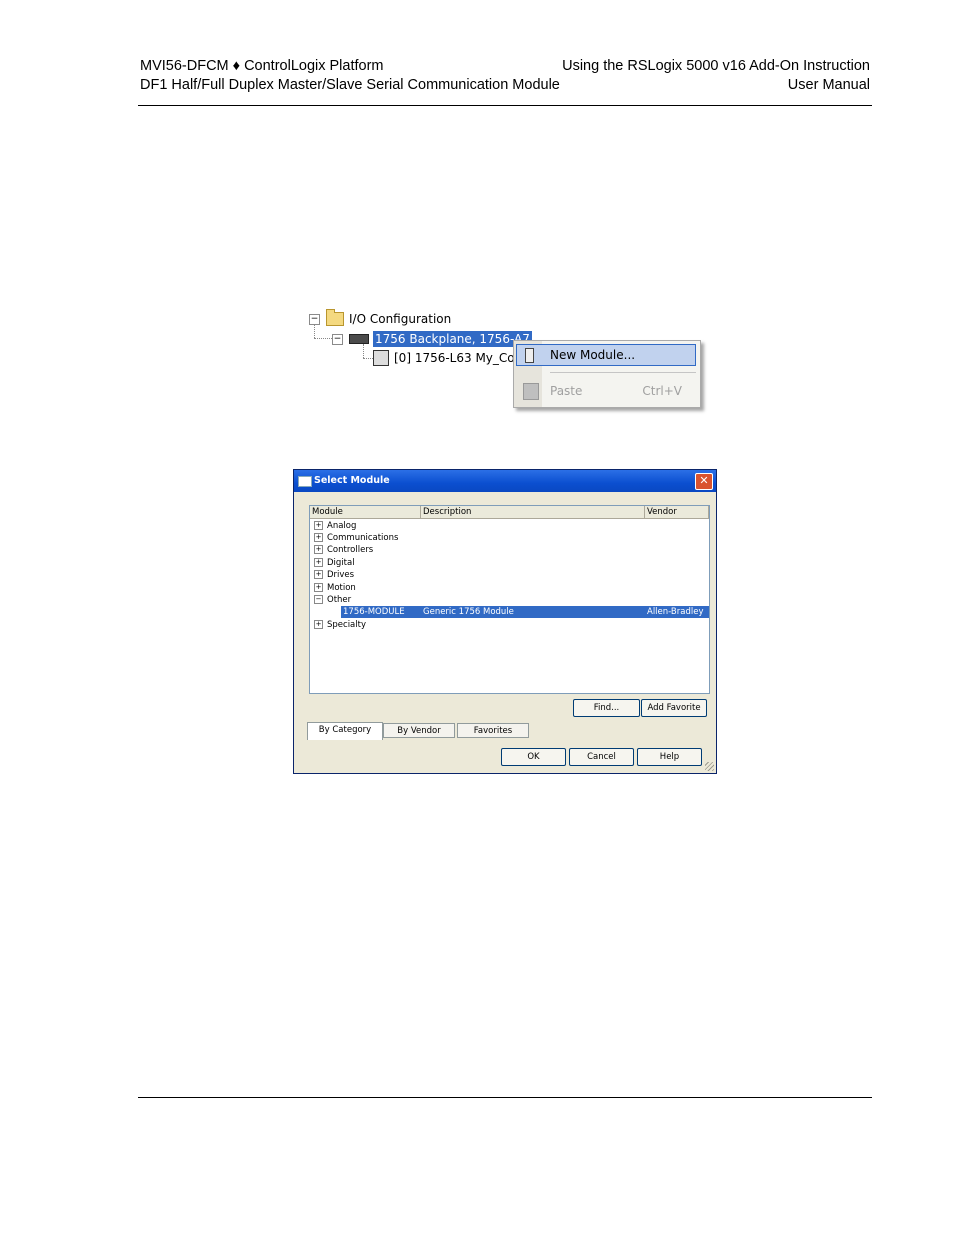  I want to click on tab-by-category: By Category, so click(345, 731).